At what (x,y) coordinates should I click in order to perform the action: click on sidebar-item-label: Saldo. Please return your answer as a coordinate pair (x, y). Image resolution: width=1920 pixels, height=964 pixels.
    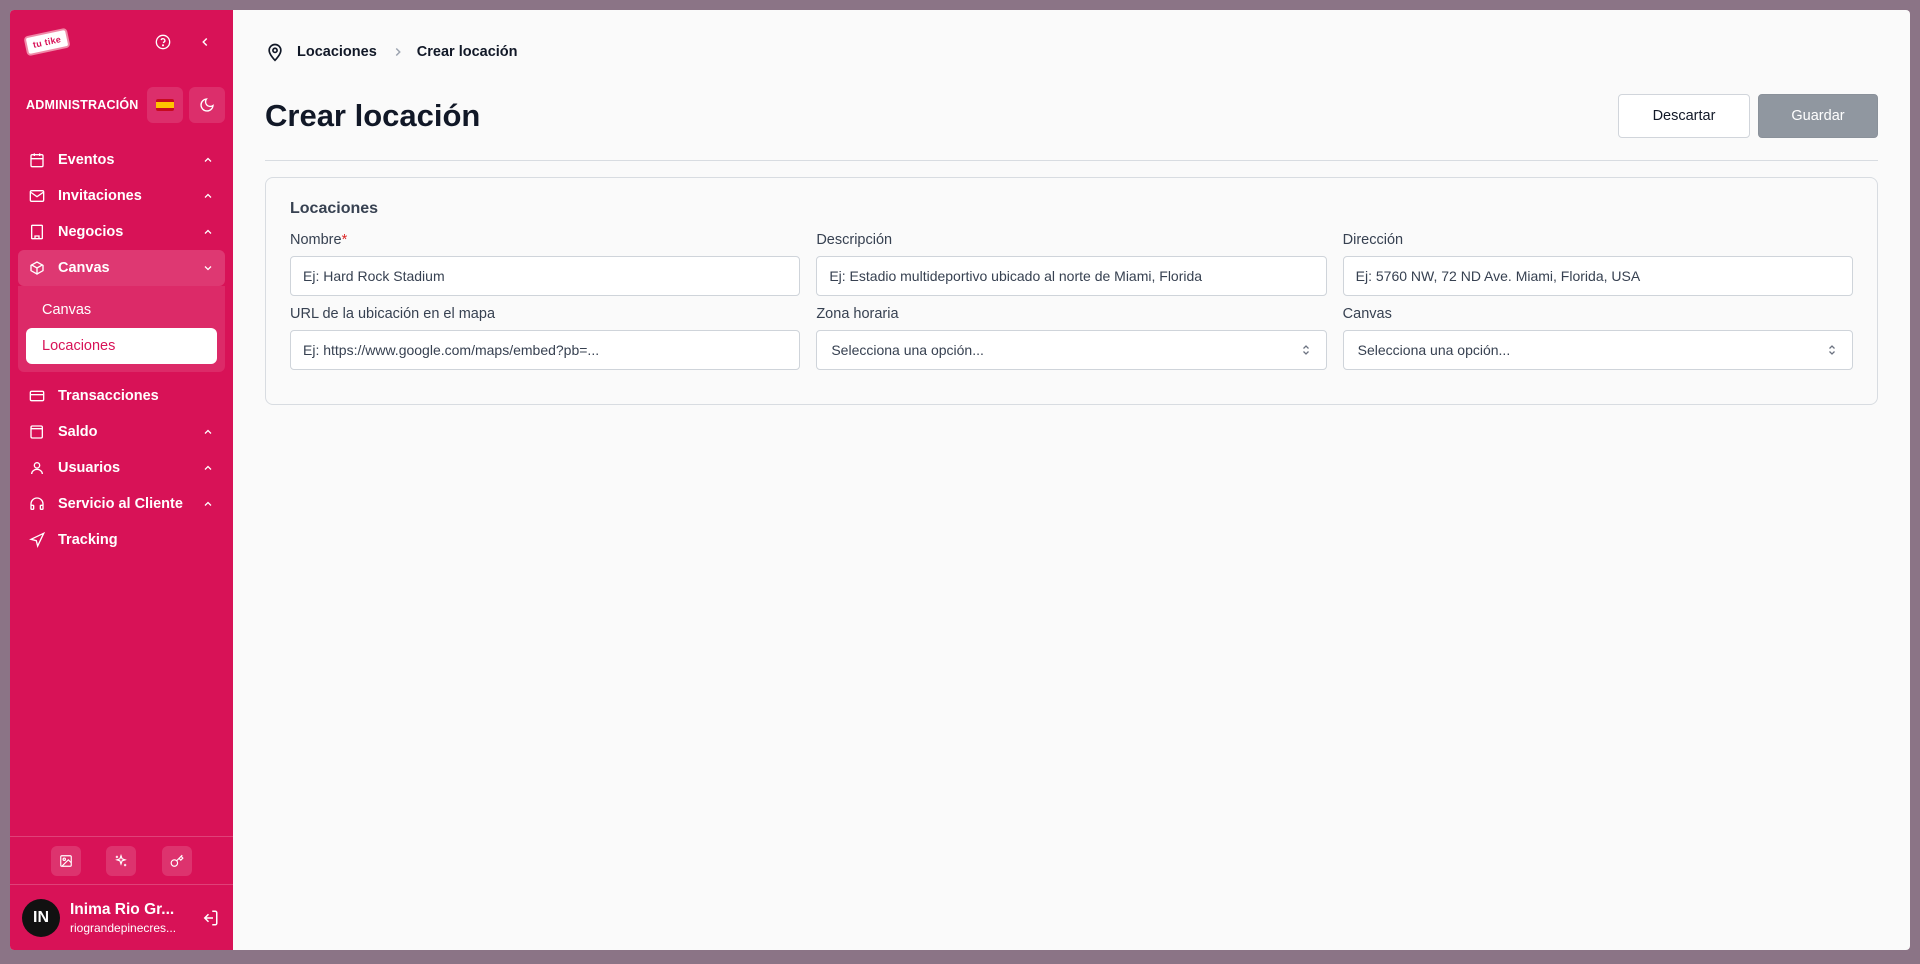
    Looking at the image, I should click on (78, 432).